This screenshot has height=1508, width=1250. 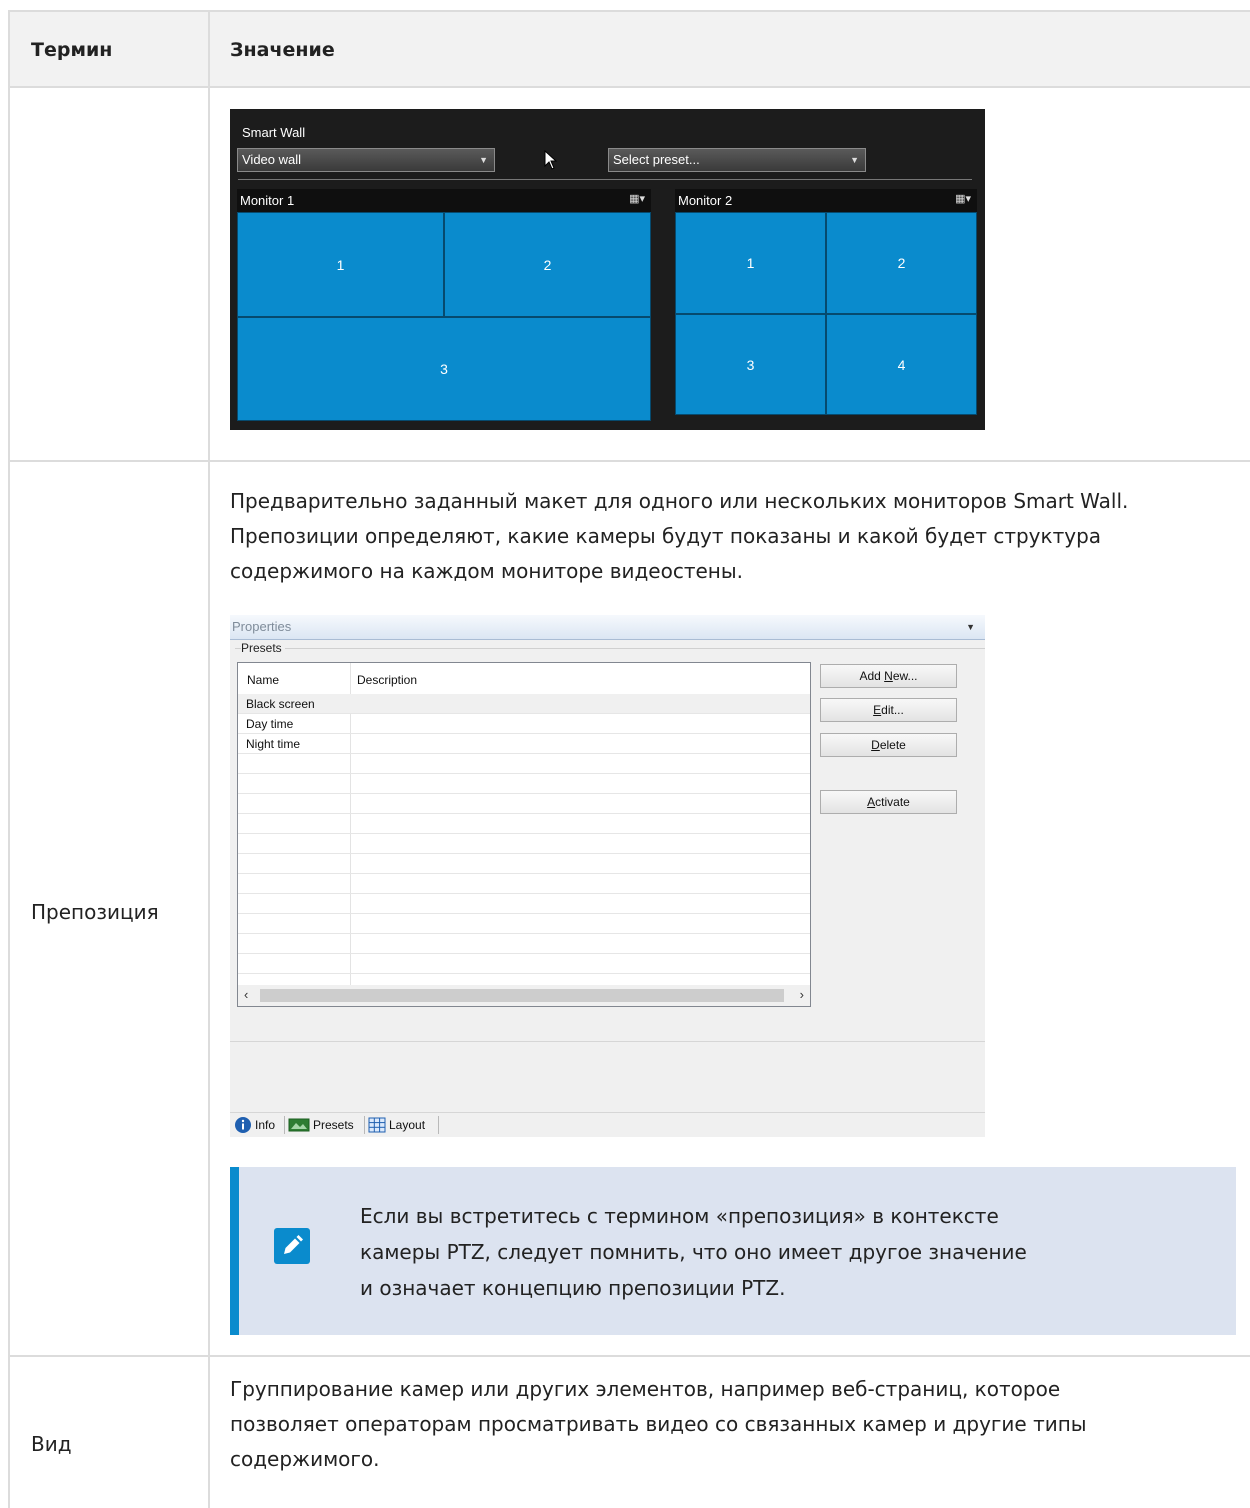 What do you see at coordinates (892, 745) in the screenshot?
I see `button-label: elete` at bounding box center [892, 745].